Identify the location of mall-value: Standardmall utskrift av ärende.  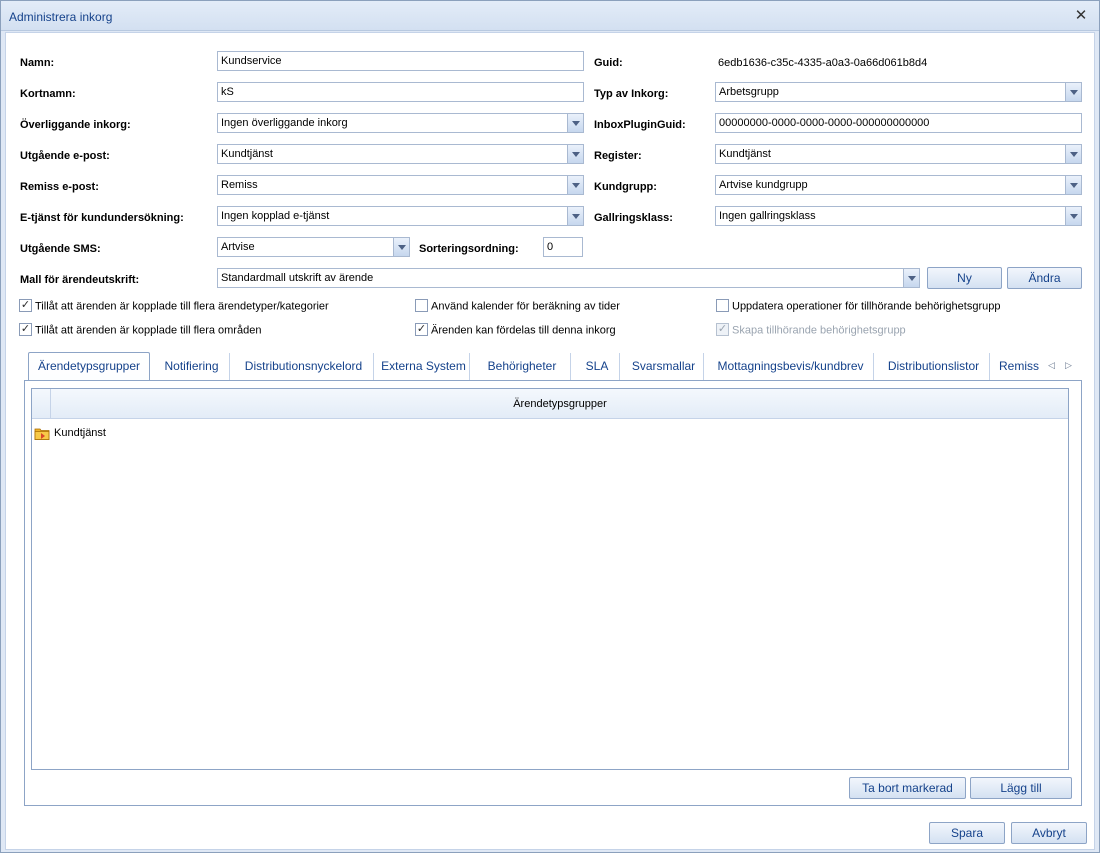
(297, 278).